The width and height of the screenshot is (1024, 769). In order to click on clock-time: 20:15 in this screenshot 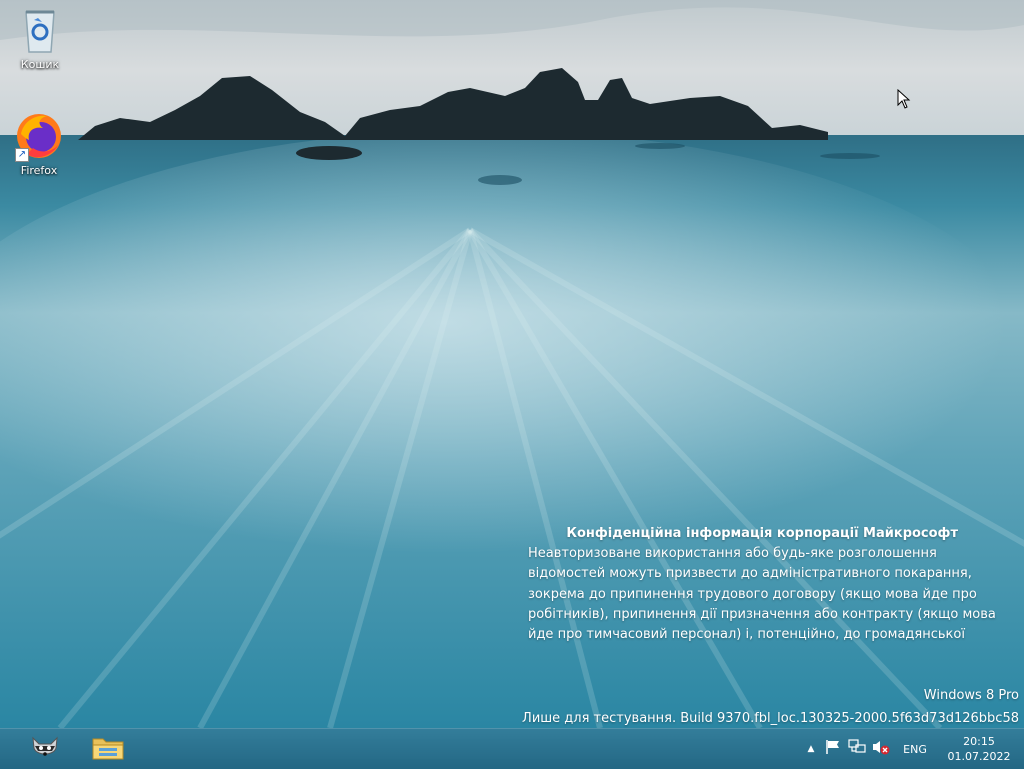, I will do `click(979, 741)`.